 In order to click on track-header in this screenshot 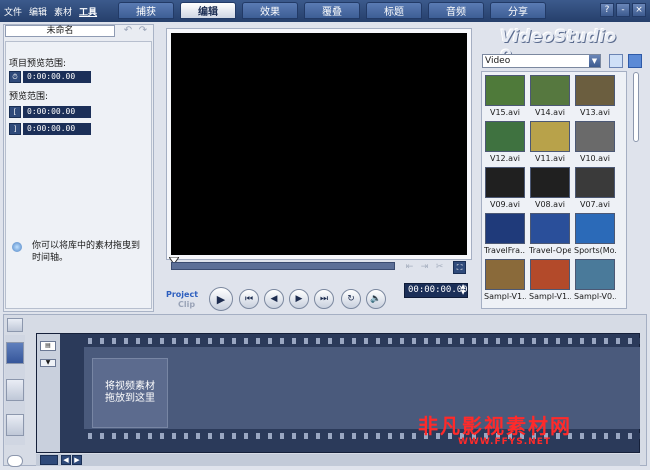, I will do `click(72, 393)`.